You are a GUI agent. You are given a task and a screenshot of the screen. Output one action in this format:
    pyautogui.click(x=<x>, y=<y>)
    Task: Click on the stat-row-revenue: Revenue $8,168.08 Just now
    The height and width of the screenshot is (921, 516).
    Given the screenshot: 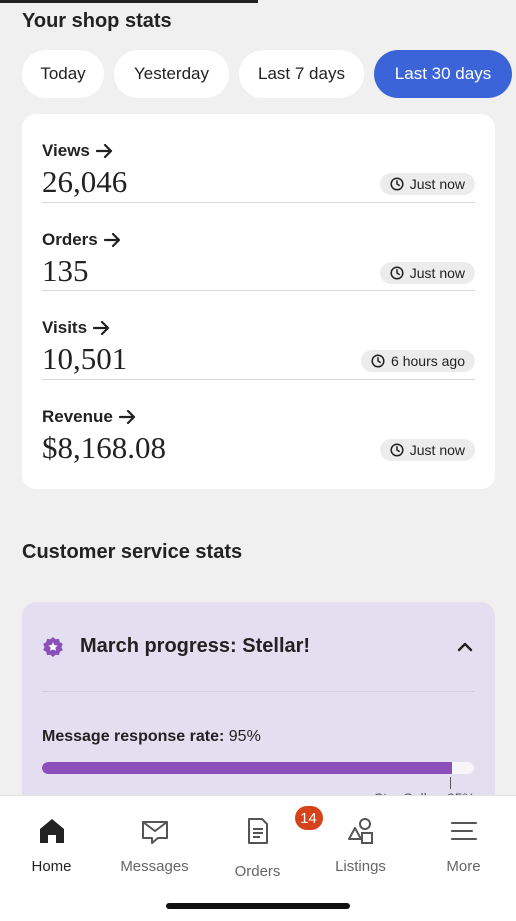 What is the action you would take?
    pyautogui.click(x=258, y=424)
    